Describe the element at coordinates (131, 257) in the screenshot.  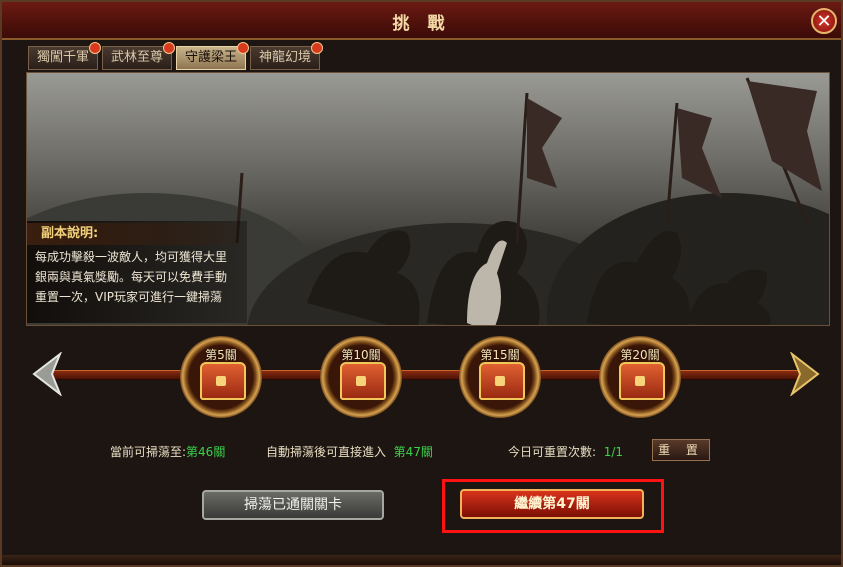
I see `description-line: 每成功擊殺一波敵人，均可獲得大里` at that location.